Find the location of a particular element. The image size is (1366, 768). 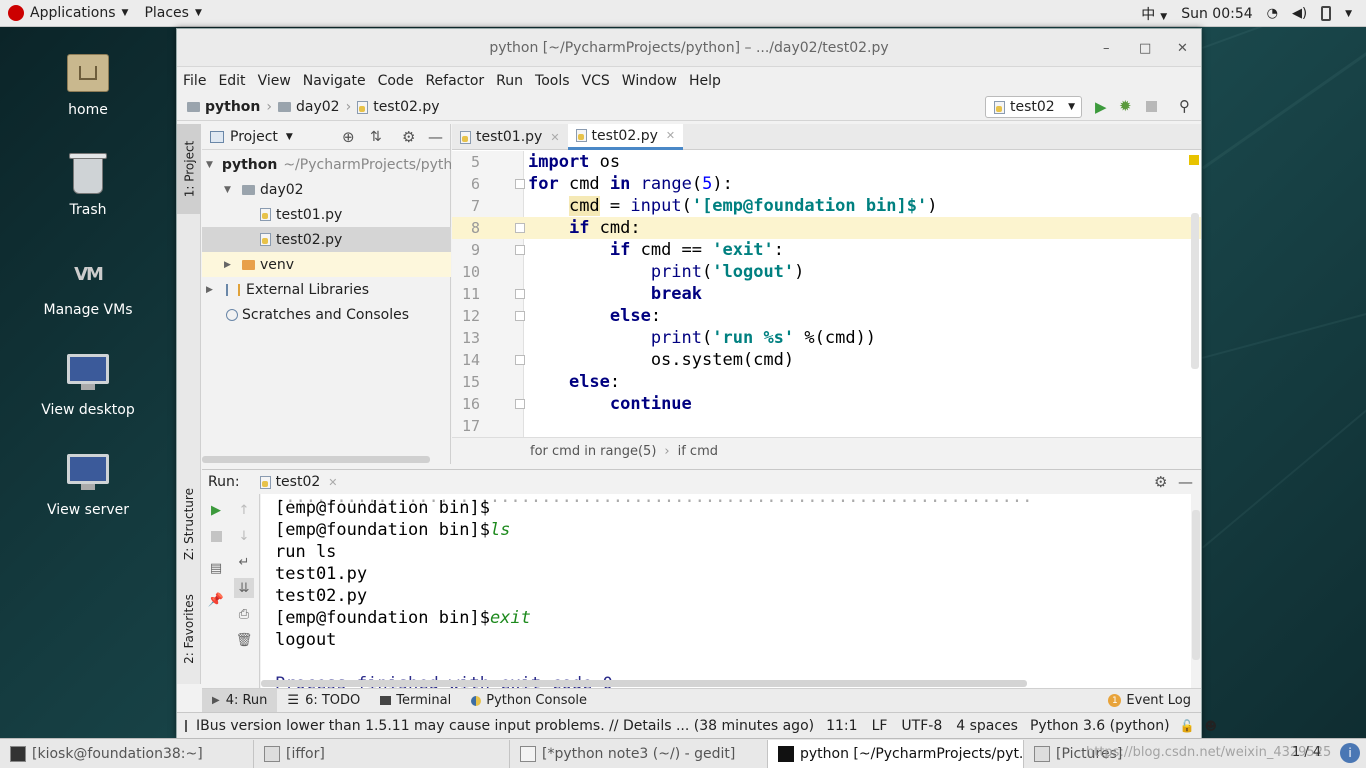

editor-crumb-if: if cmd is located at coordinates (698, 451).